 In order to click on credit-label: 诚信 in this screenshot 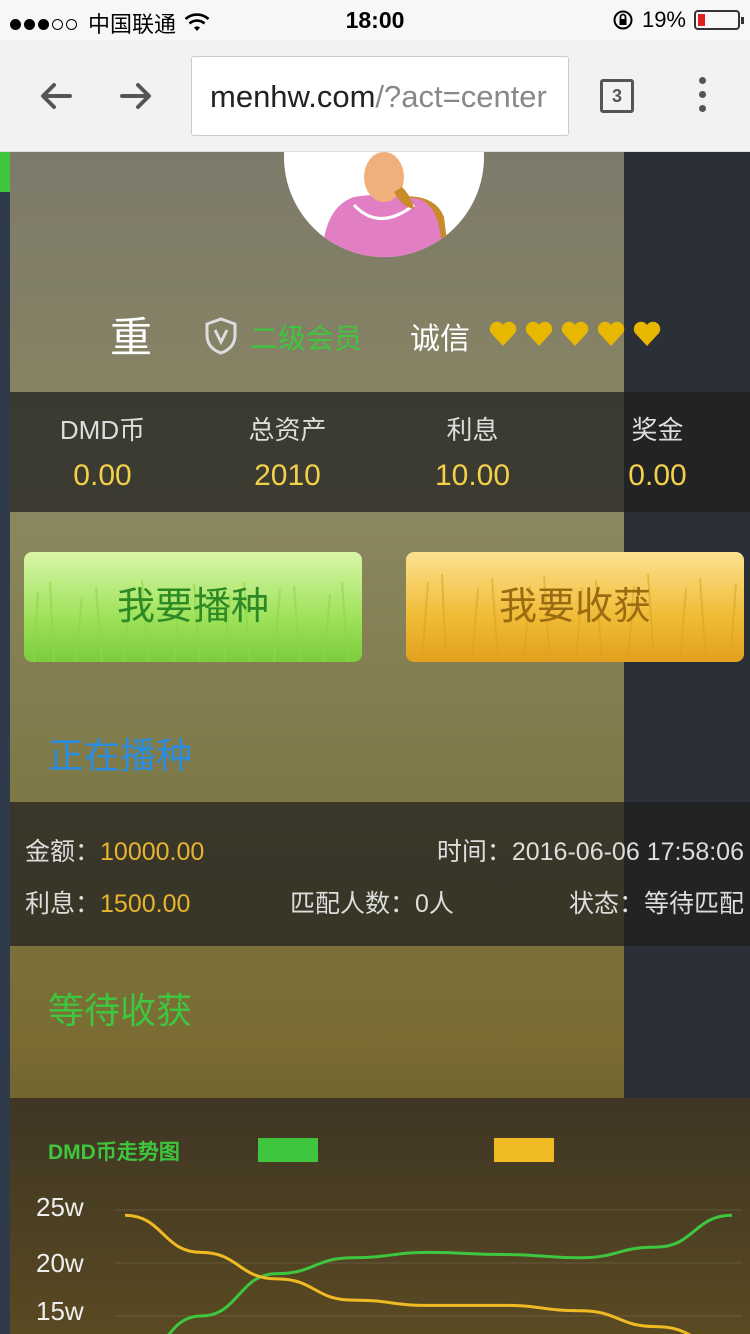, I will do `click(440, 339)`.